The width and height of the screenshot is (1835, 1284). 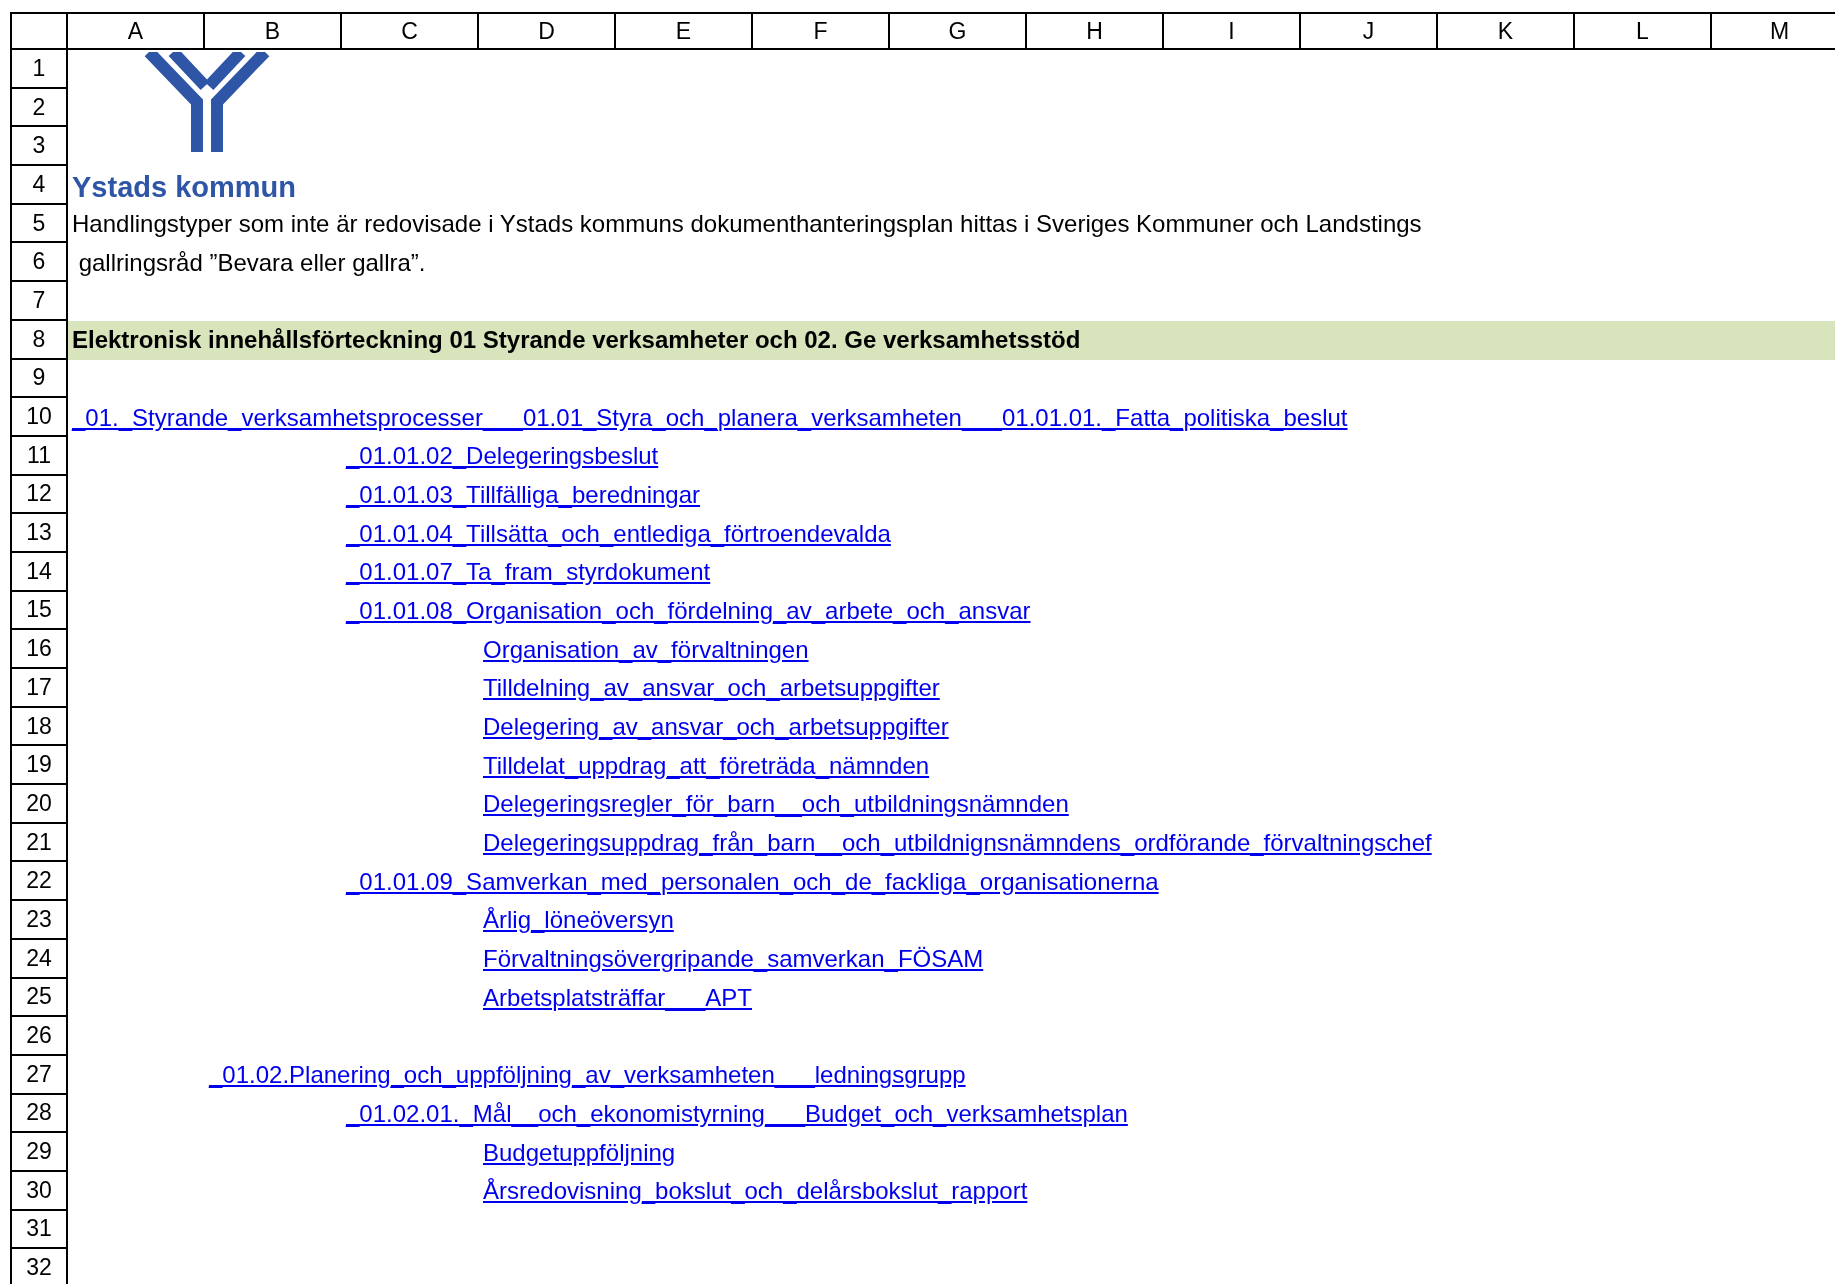 I want to click on row-header: 23, so click(x=39, y=920).